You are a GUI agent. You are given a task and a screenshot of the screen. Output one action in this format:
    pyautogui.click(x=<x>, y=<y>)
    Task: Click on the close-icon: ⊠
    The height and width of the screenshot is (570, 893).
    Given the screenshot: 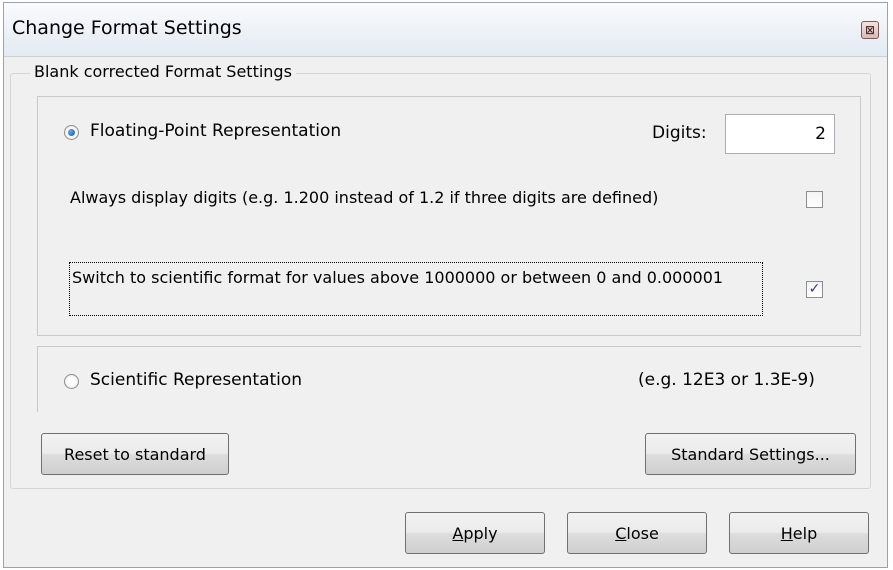 What is the action you would take?
    pyautogui.click(x=870, y=30)
    